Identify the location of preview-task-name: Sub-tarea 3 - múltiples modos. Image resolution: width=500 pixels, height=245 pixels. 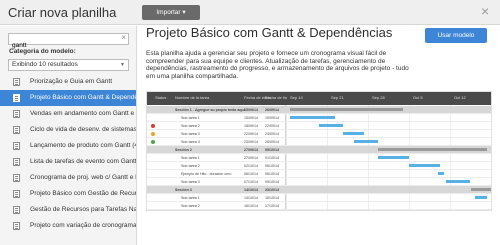
(205, 210).